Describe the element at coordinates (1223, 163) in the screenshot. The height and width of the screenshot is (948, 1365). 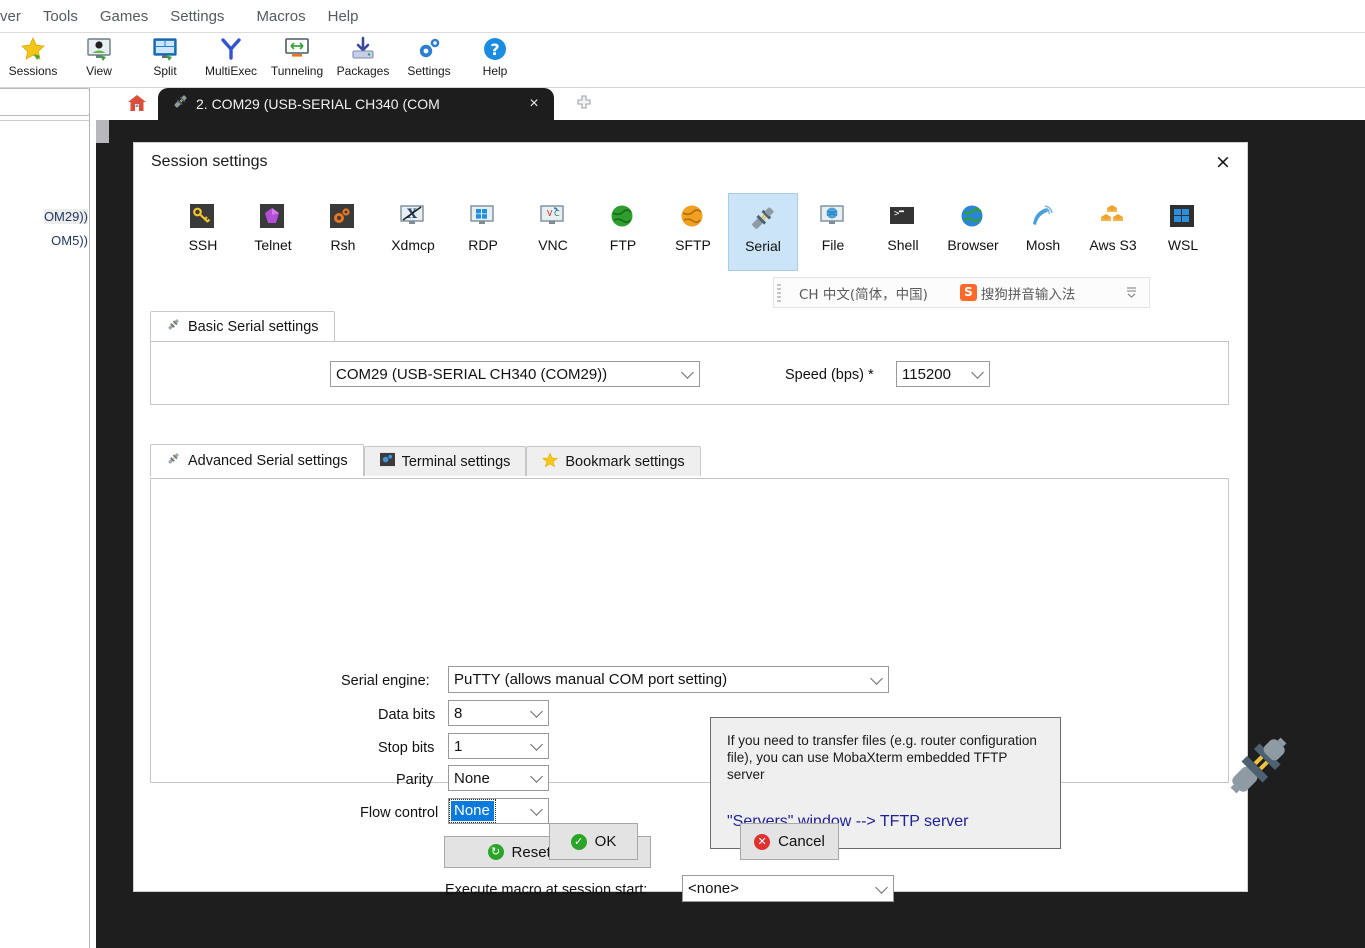
I see `dialog-close-icon: ×` at that location.